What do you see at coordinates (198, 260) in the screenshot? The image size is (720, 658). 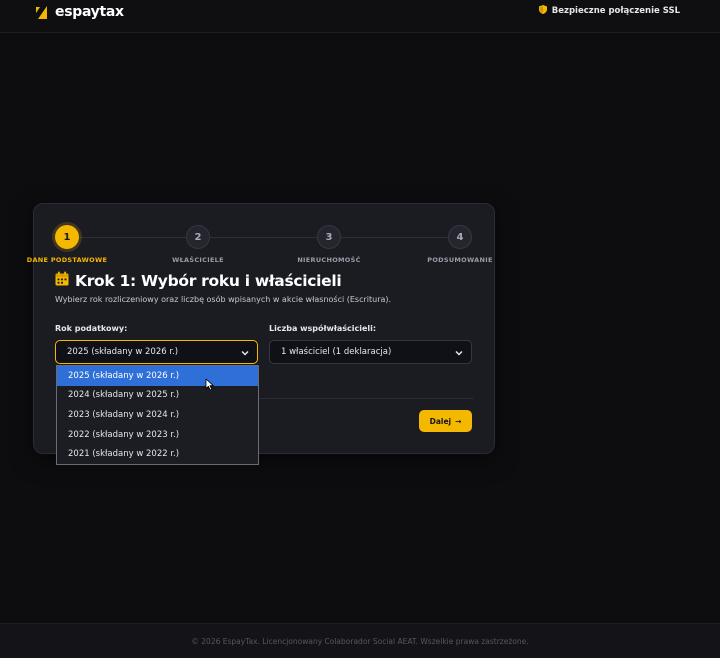 I see `step-2-label: WŁAŚCICIELE` at bounding box center [198, 260].